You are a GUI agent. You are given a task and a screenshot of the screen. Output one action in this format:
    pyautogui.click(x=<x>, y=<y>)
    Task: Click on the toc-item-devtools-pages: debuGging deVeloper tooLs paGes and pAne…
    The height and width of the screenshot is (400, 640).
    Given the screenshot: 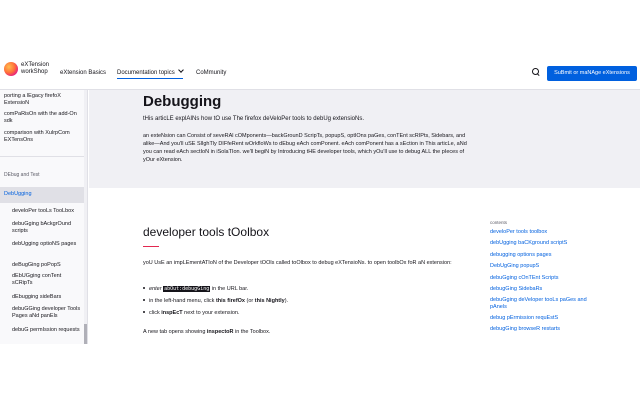 What is the action you would take?
    pyautogui.click(x=540, y=304)
    